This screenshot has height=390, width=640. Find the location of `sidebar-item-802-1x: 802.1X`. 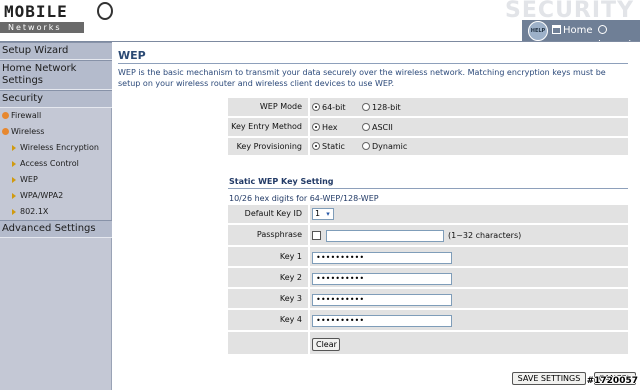

sidebar-item-802-1x: 802.1X is located at coordinates (56, 212).